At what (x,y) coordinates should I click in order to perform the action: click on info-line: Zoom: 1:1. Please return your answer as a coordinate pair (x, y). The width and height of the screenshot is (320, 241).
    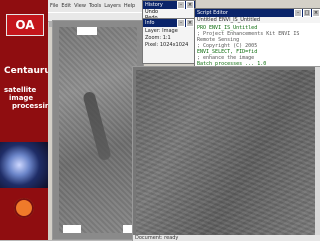
    Looking at the image, I should click on (158, 38).